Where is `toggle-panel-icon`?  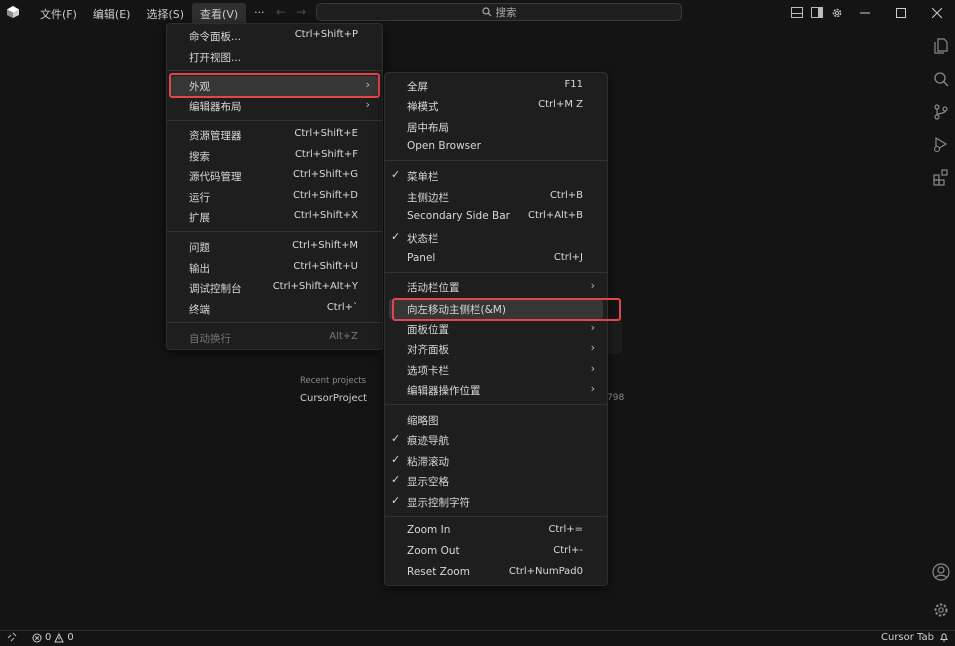 toggle-panel-icon is located at coordinates (797, 12).